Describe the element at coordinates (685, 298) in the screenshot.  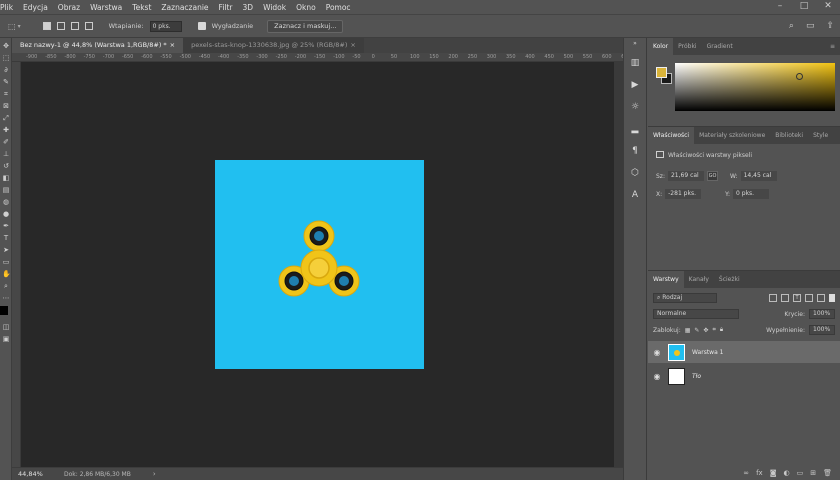
I see `layer-filter-select: ⌕ Rodzaj` at that location.